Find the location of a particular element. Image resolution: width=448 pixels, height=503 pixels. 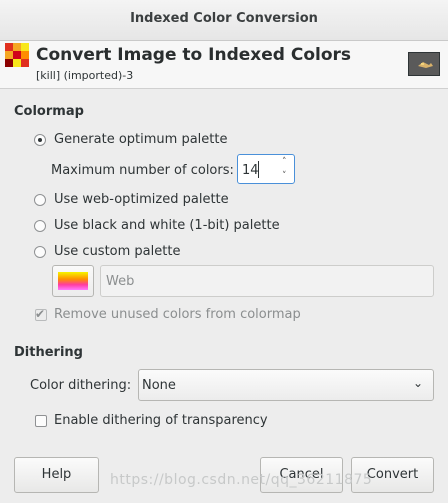

dialog-heading: Convert Image to Indexed Colors is located at coordinates (194, 55).